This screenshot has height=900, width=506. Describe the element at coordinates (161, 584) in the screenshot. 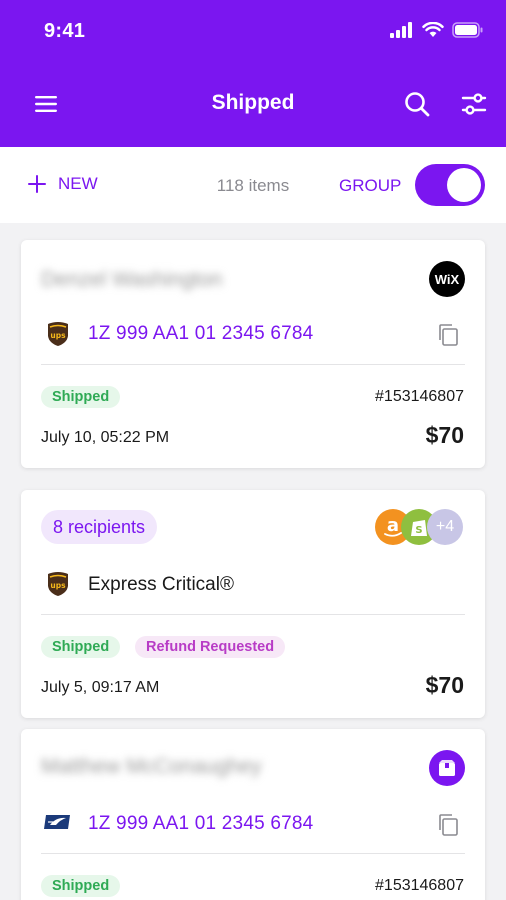

I see `service-name: Express Critical®` at that location.